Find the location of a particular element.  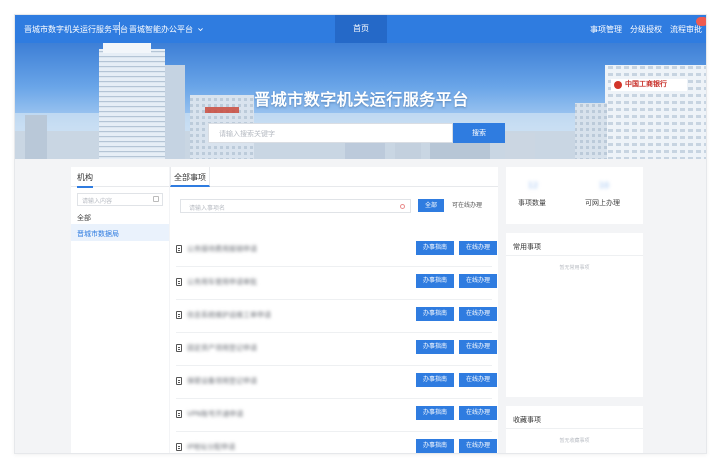

banner-search-button: 搜索 is located at coordinates (479, 133).